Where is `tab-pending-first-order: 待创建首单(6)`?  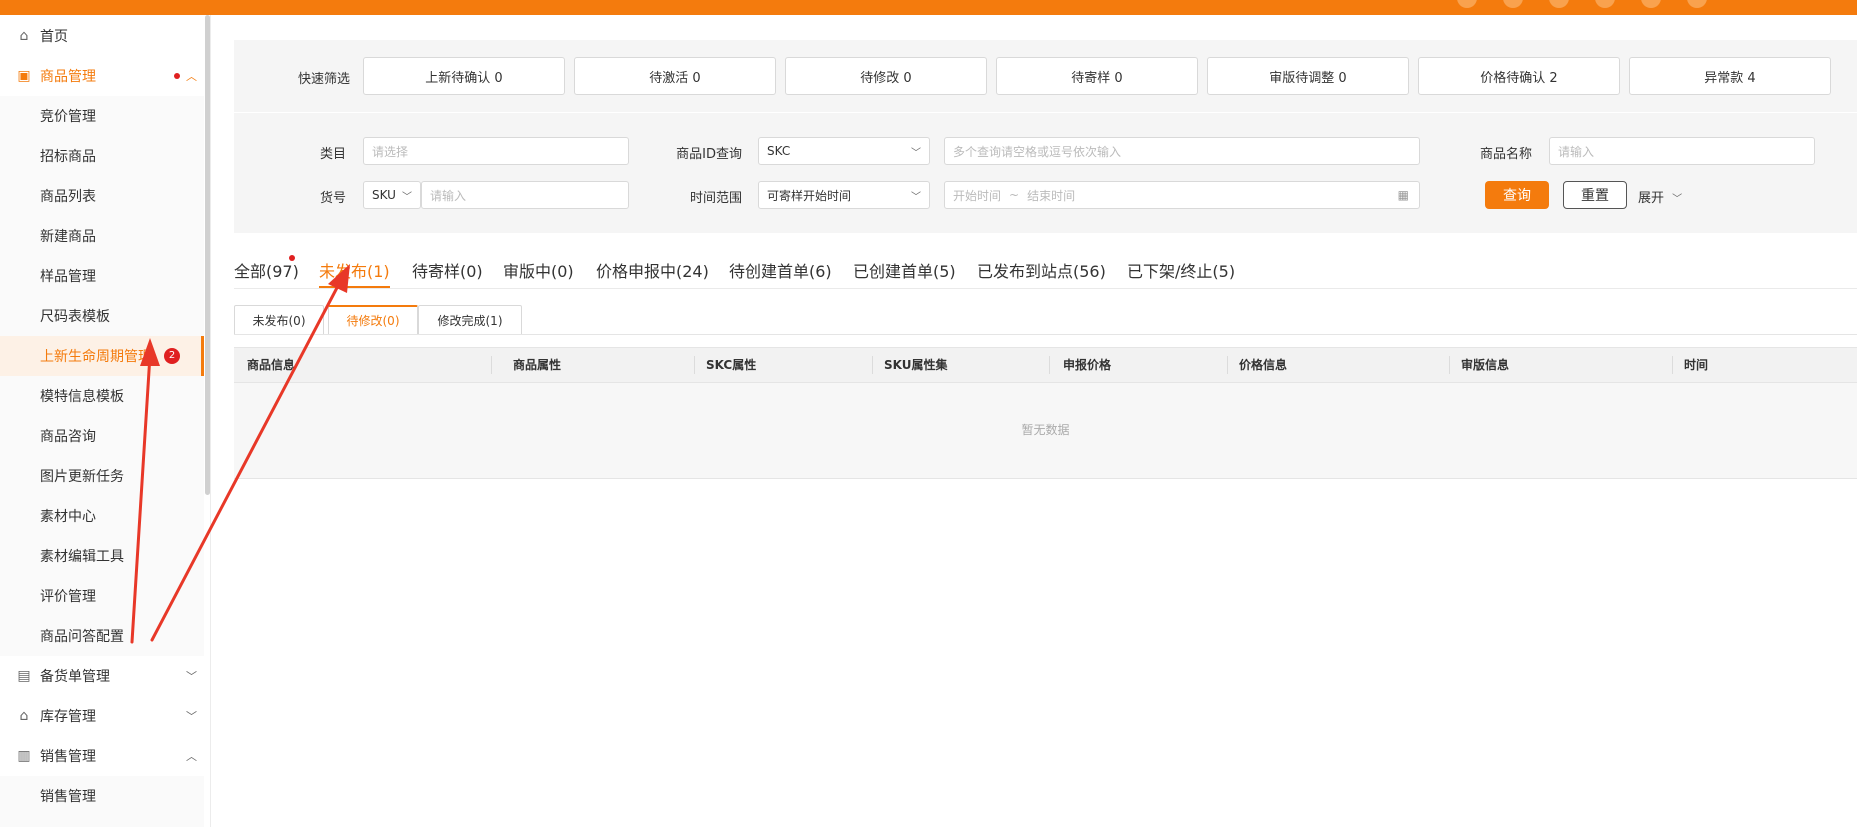 tab-pending-first-order: 待创建首单(6) is located at coordinates (780, 273).